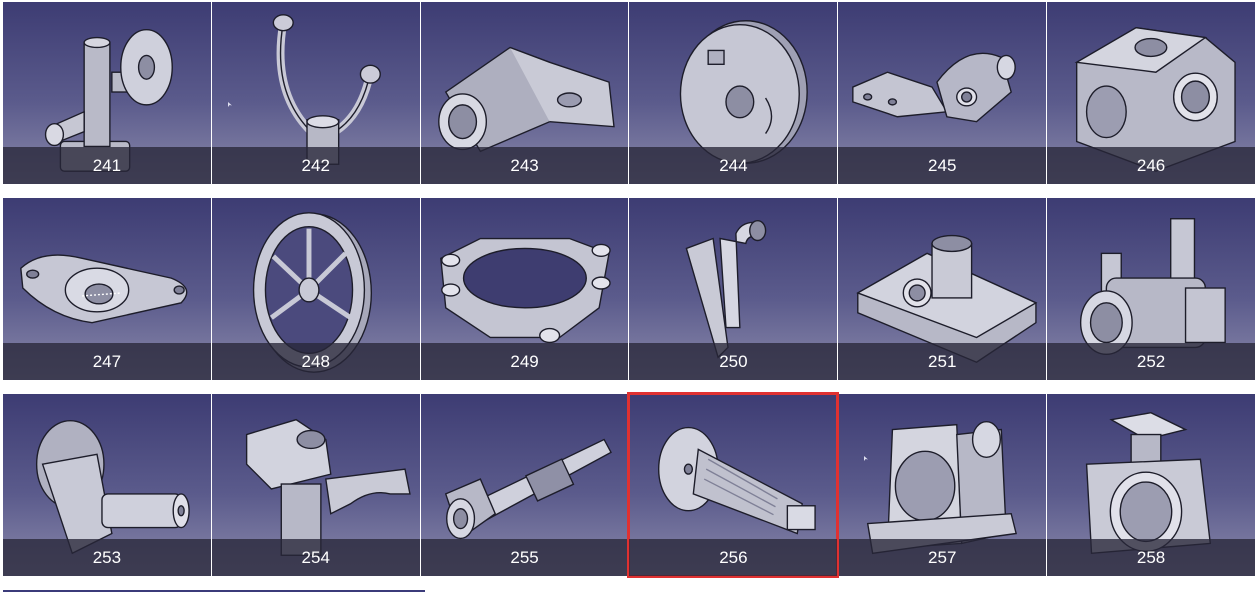 The image size is (1259, 593). Describe the element at coordinates (524, 485) in the screenshot. I see `gallery-tile-255: 255` at that location.